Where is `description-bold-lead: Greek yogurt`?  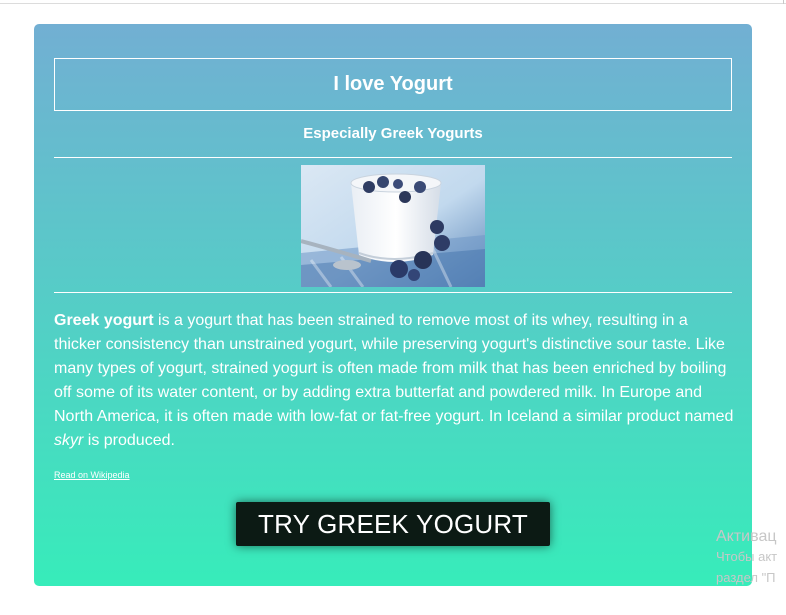 description-bold-lead: Greek yogurt is located at coordinates (104, 320).